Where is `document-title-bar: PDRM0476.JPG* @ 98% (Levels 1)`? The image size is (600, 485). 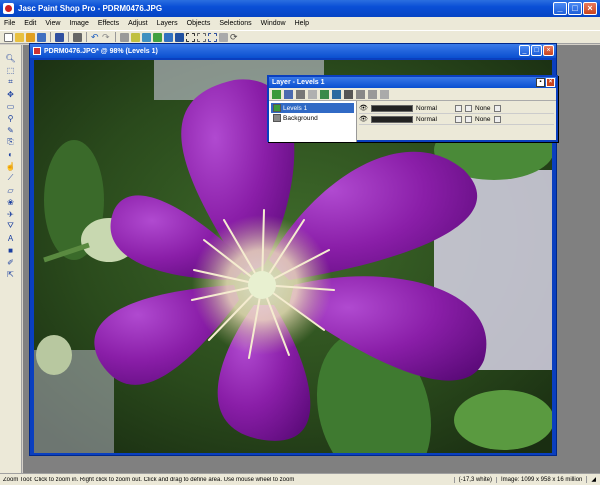 document-title-bar: PDRM0476.JPG* @ 98% (Levels 1) is located at coordinates (293, 51).